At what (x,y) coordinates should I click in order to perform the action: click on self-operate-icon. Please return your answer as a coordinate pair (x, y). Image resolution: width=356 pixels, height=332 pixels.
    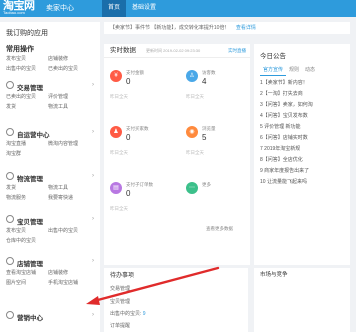
    Looking at the image, I should click on (10, 132).